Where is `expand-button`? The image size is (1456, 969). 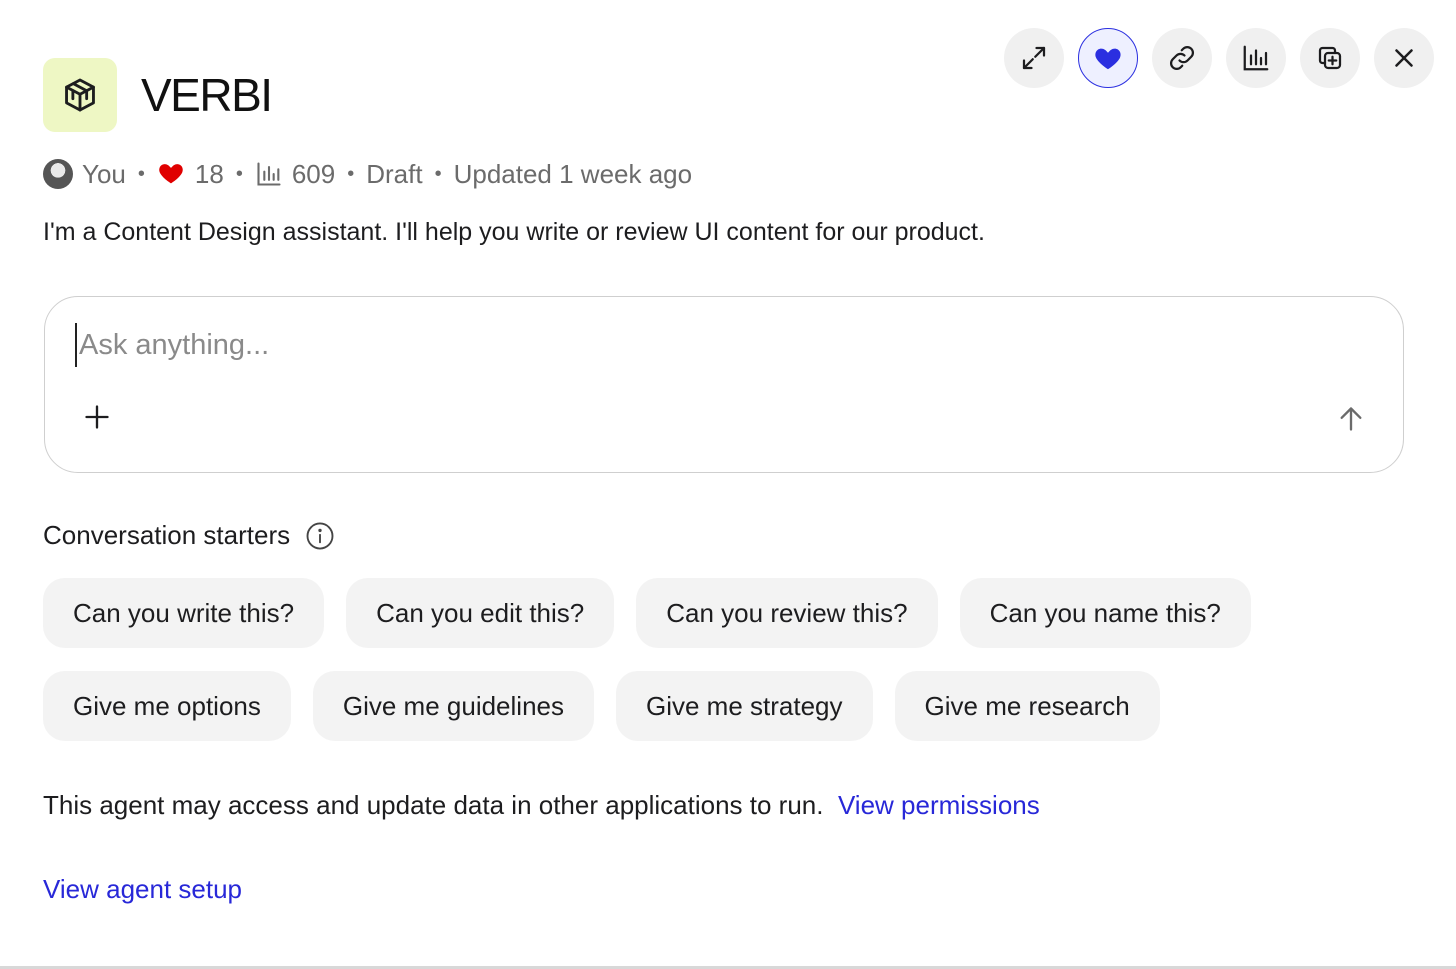 expand-button is located at coordinates (1034, 58).